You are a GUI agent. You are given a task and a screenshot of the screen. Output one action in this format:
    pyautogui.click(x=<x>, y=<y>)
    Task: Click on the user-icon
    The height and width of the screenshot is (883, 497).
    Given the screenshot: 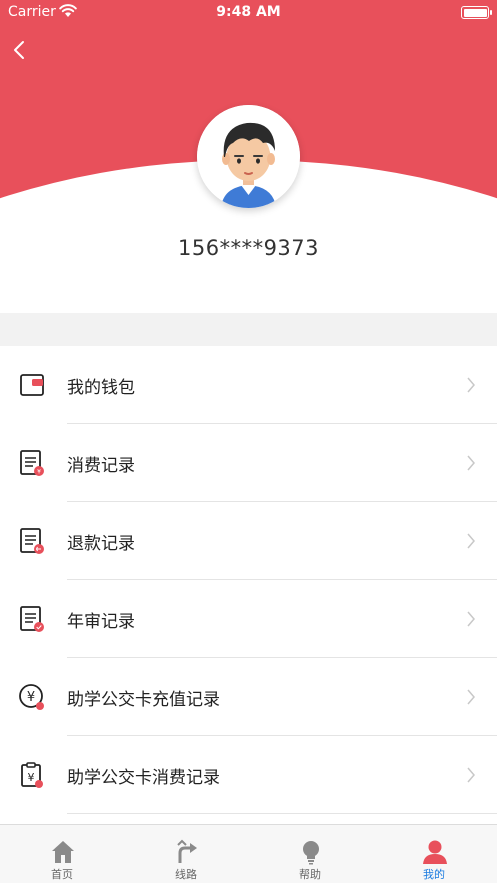 What is the action you would take?
    pyautogui.click(x=435, y=852)
    